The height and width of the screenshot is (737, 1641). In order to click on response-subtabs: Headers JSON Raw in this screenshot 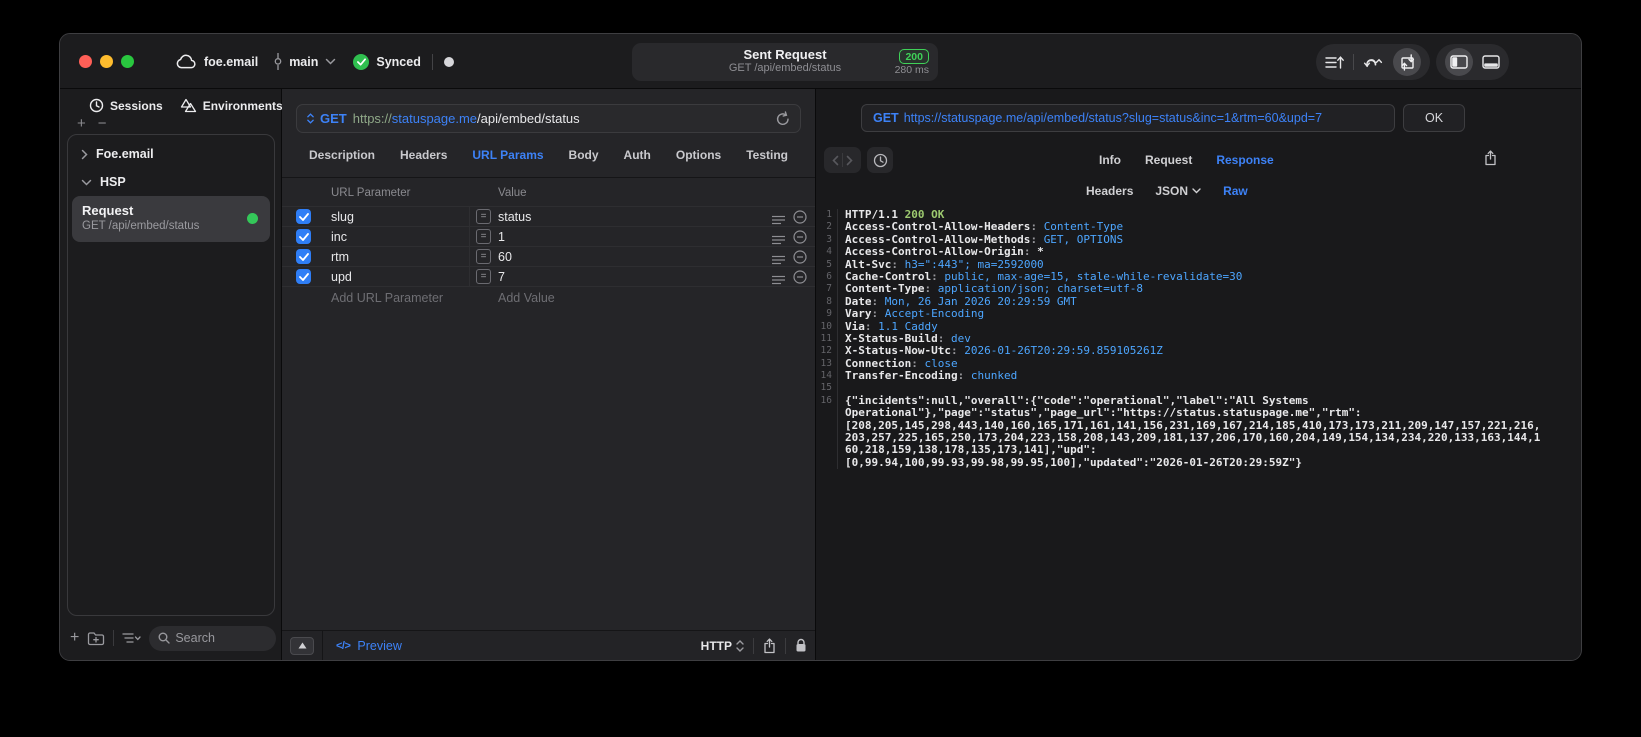, I will do `click(1167, 191)`.